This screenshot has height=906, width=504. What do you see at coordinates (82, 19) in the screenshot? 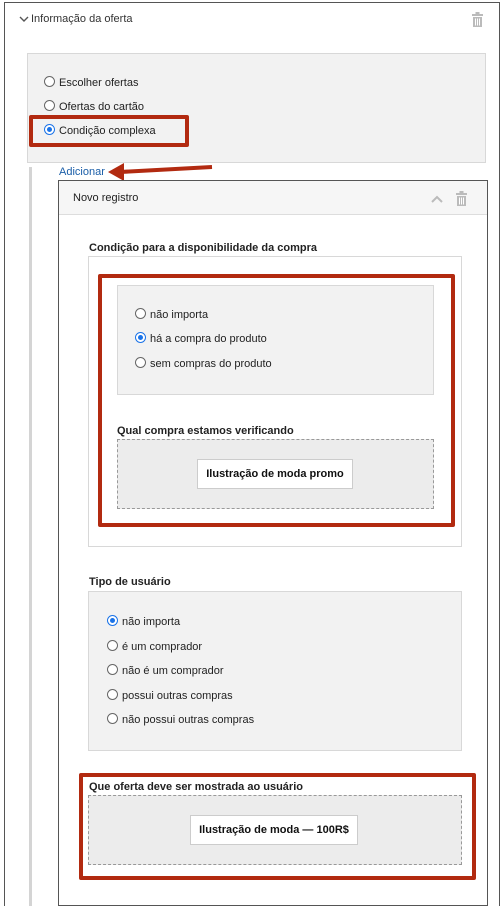
I see `section-title: Informação da oferta` at bounding box center [82, 19].